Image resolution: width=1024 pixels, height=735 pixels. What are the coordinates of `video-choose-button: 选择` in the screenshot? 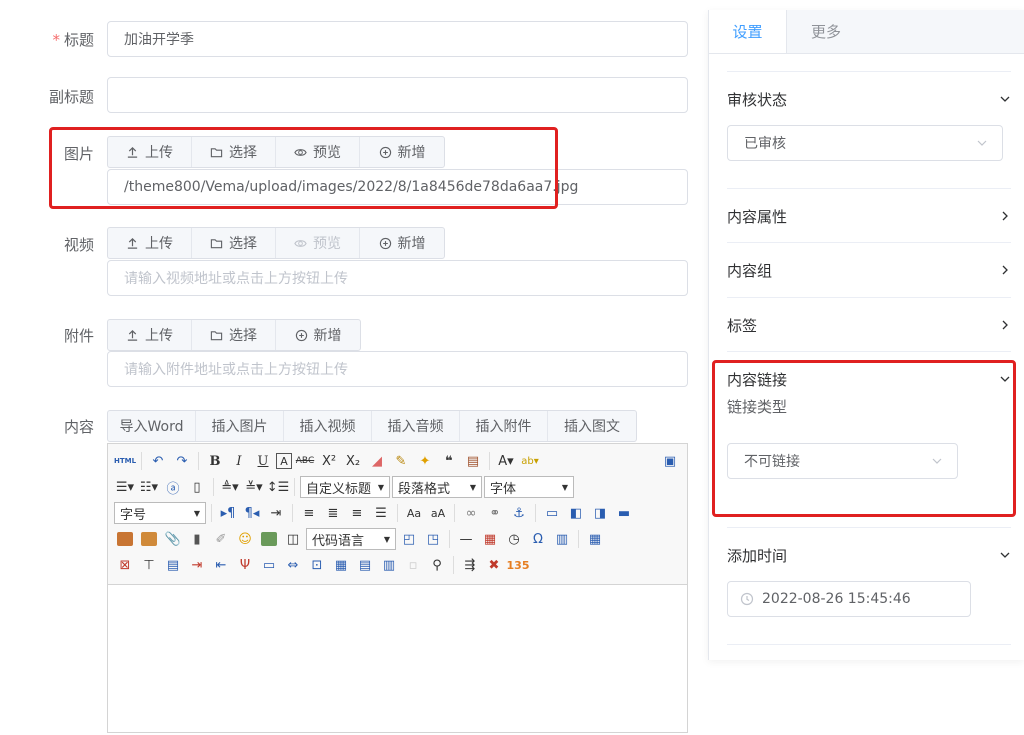 It's located at (234, 243).